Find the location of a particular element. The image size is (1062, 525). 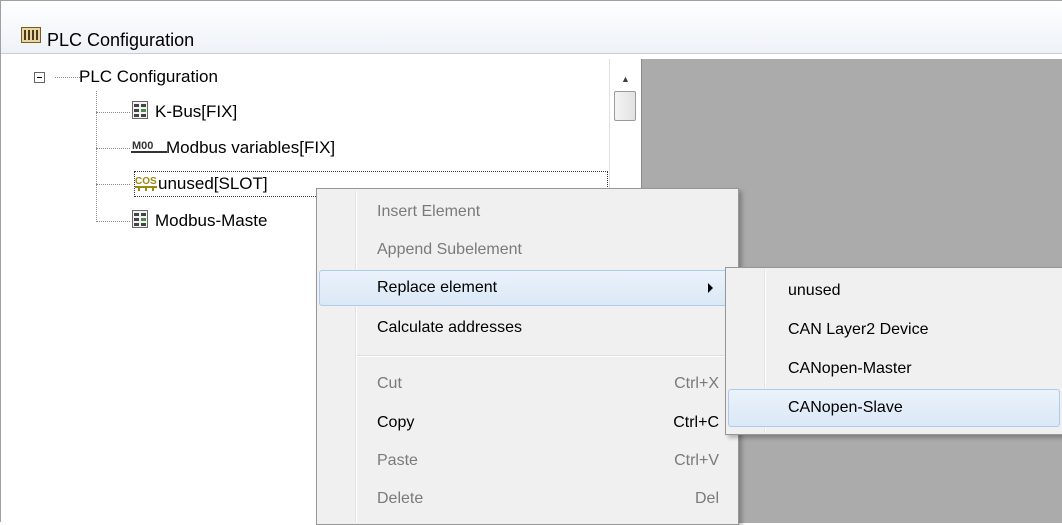

submenu-arrow-icon is located at coordinates (710, 288).